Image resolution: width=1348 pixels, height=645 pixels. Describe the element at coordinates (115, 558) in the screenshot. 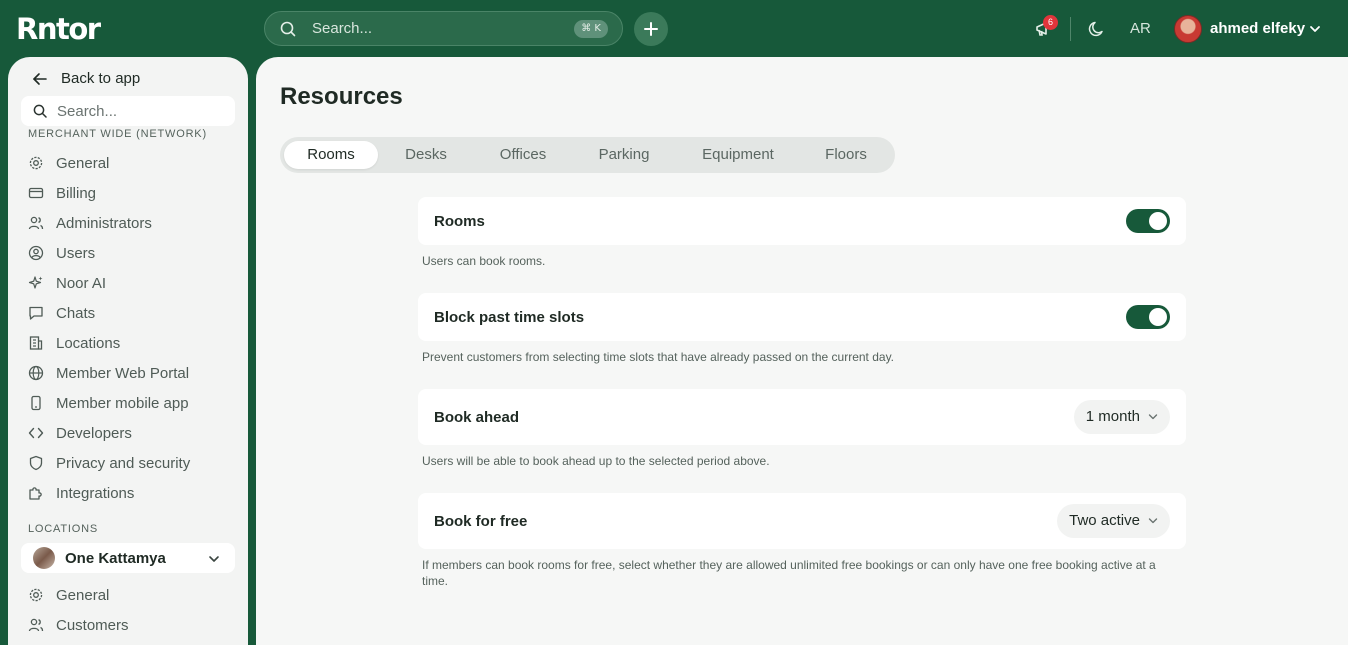

I see `location-select-value: One Kattamya` at that location.